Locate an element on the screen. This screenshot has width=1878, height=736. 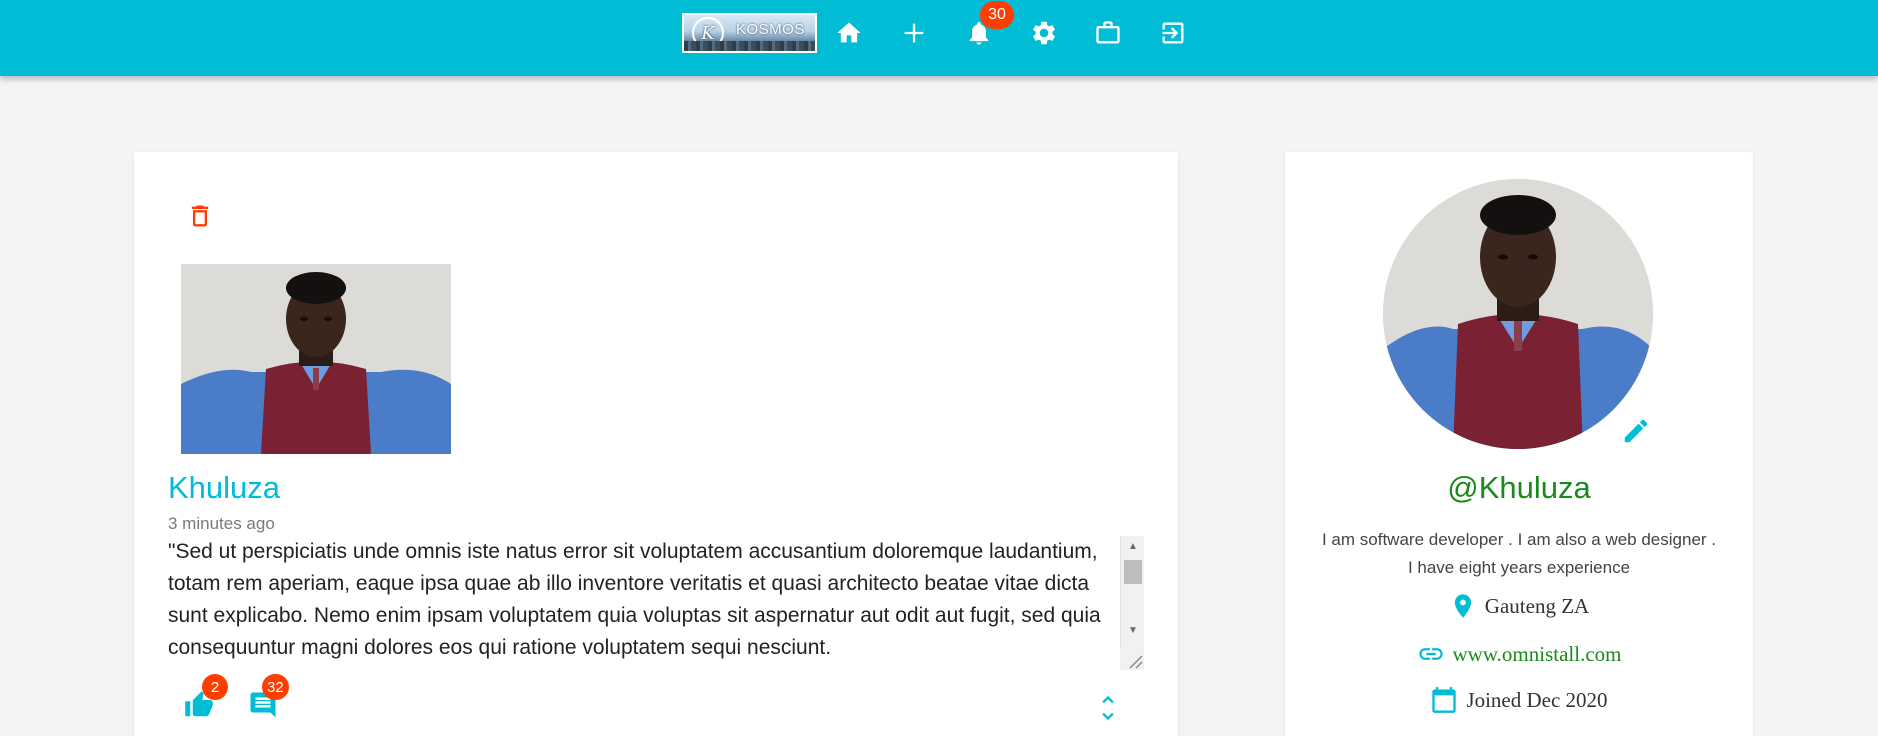
location-pin-icon is located at coordinates (1462, 606).